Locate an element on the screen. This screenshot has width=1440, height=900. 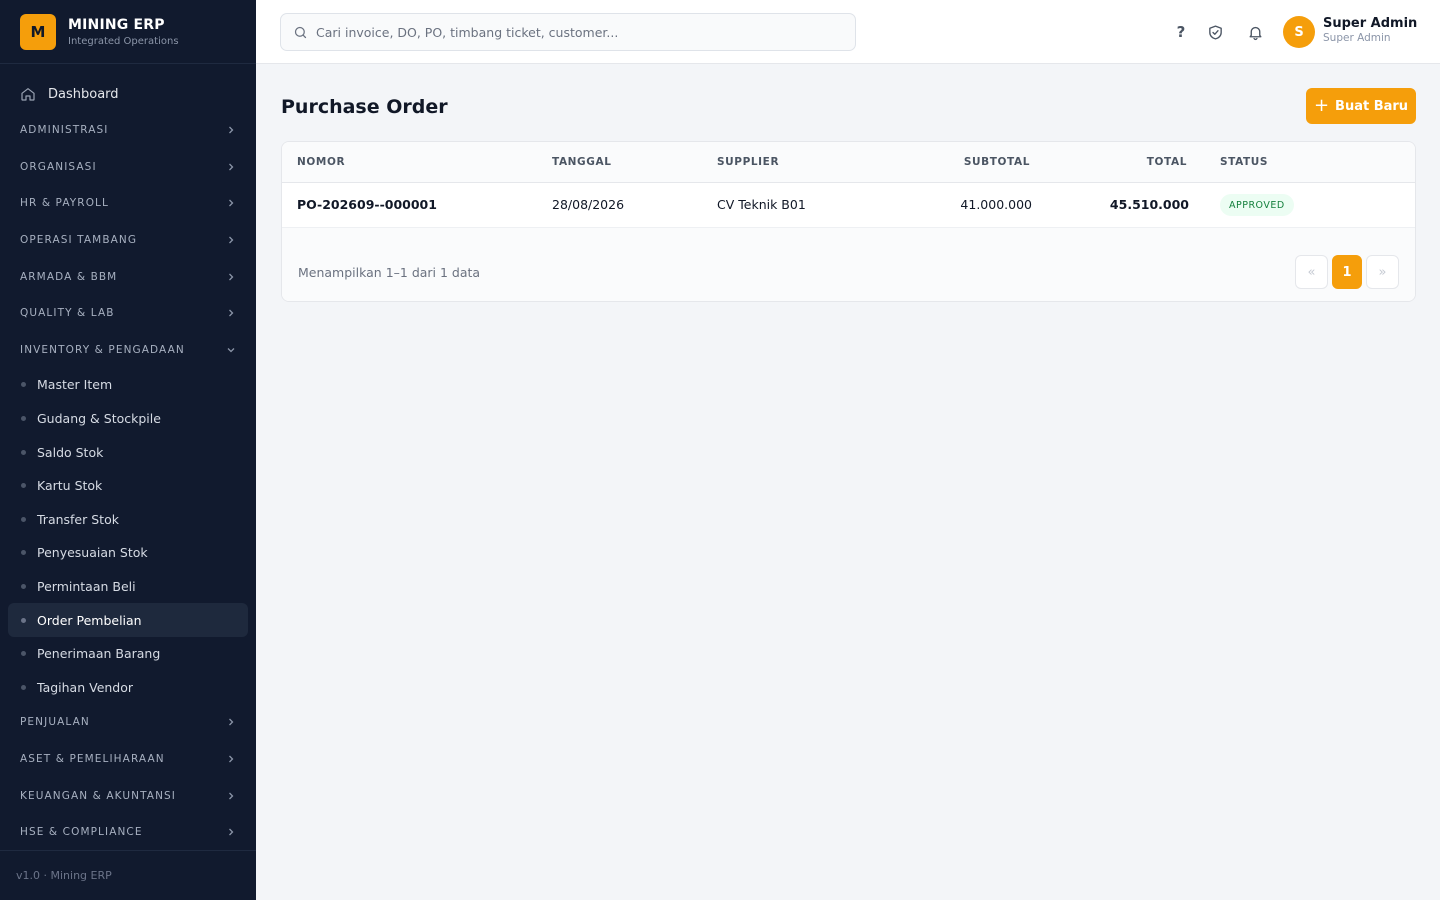
column-header-tanggal: TANGGAL is located at coordinates (582, 162).